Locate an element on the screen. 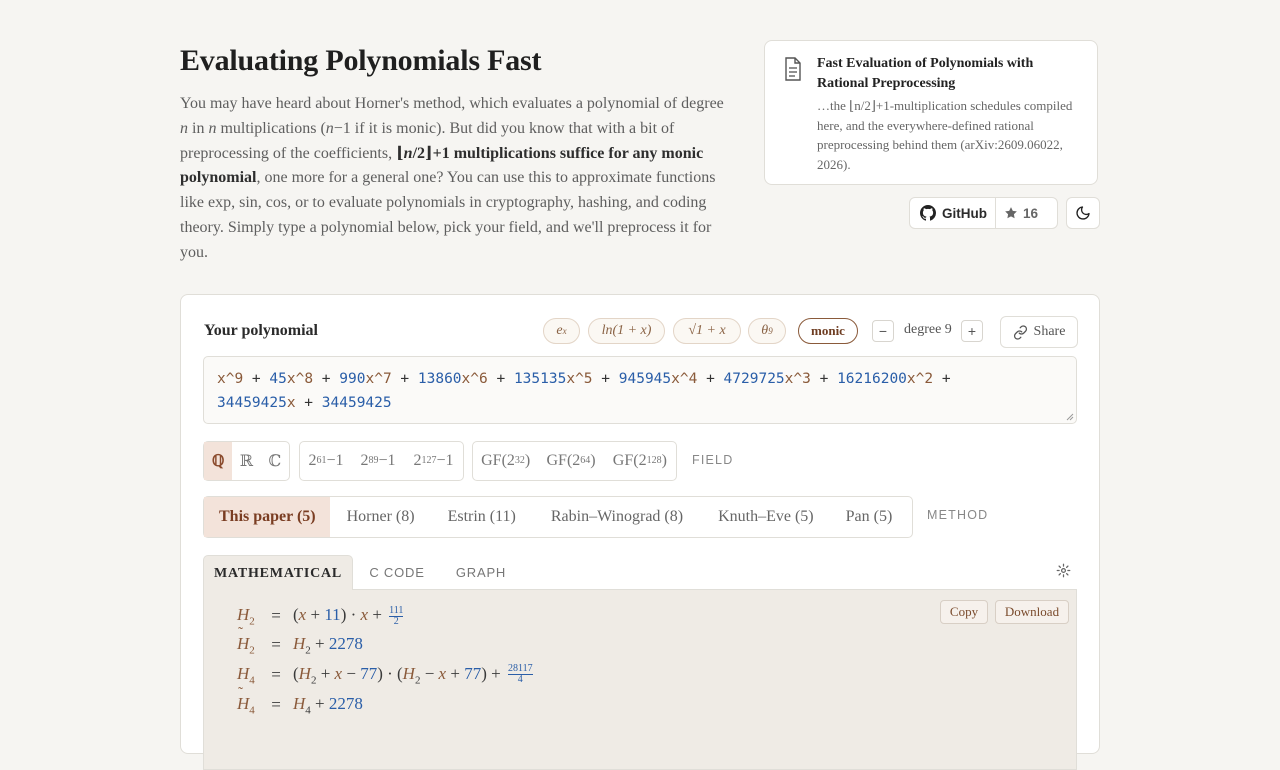 This screenshot has width=1280, height=770. star-count: 16 is located at coordinates (1031, 213).